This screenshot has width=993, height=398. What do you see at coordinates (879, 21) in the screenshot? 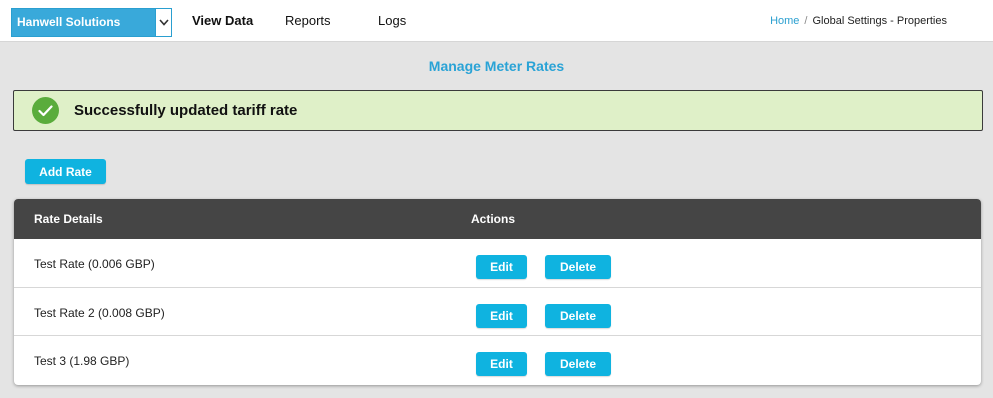
I see `breadcrumb-current: Global Settings - Properties` at bounding box center [879, 21].